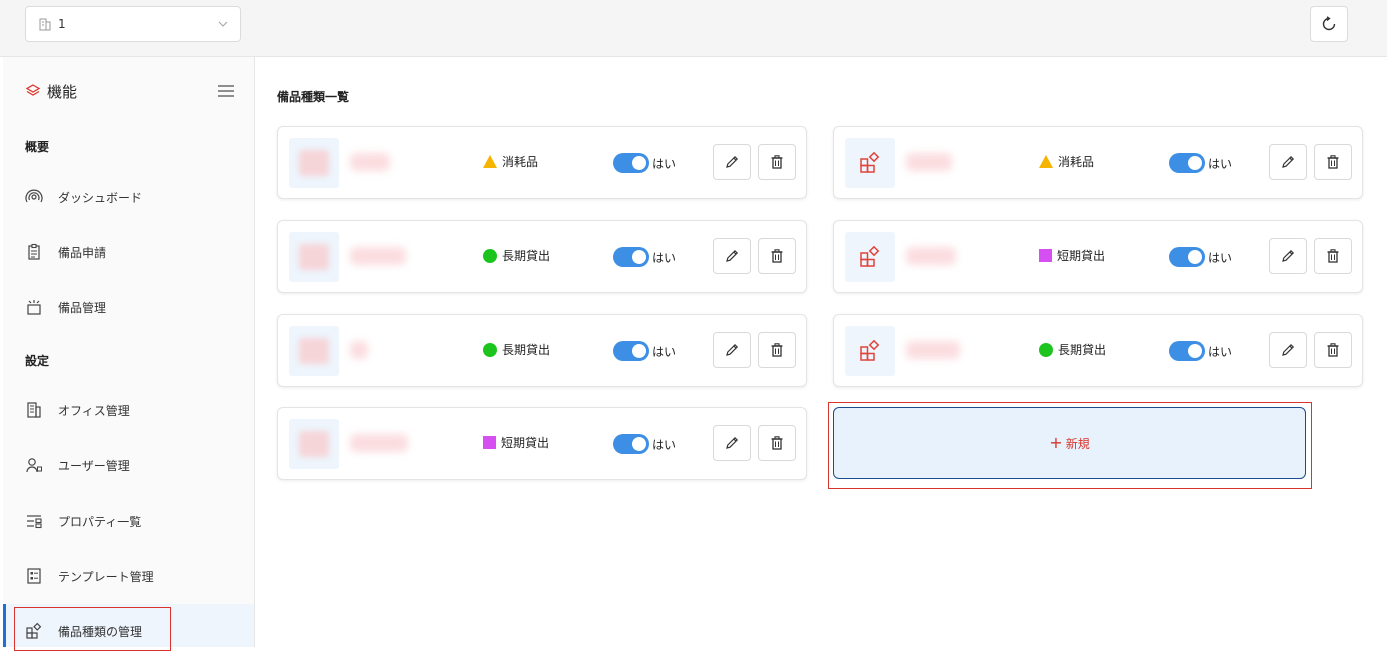  What do you see at coordinates (34, 521) in the screenshot?
I see `sliders-icon` at bounding box center [34, 521].